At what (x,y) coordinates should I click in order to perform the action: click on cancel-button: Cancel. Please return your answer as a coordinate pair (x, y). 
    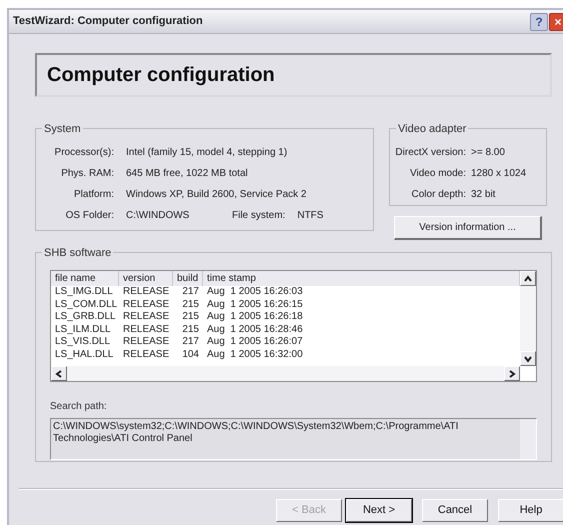
    Looking at the image, I should click on (455, 510).